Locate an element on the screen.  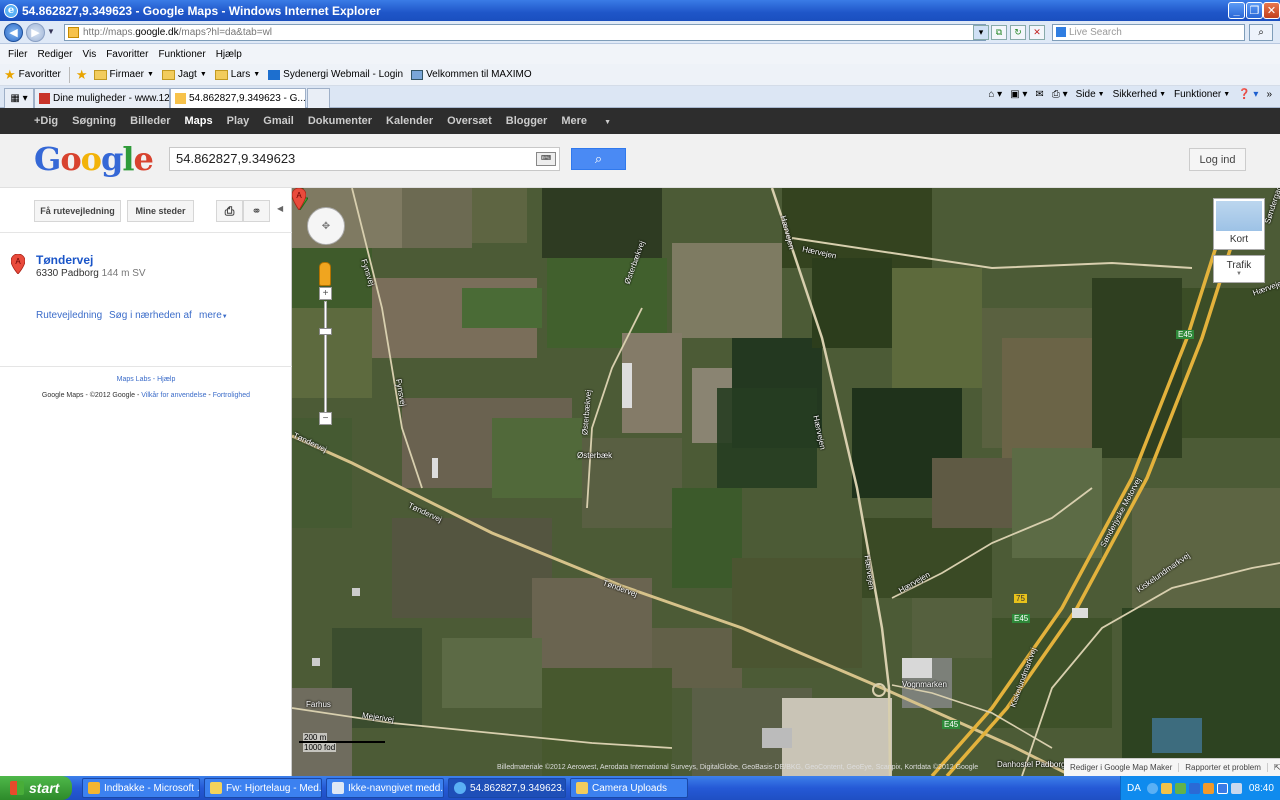
search-go-button: ⌕ is located at coordinates (1261, 32).